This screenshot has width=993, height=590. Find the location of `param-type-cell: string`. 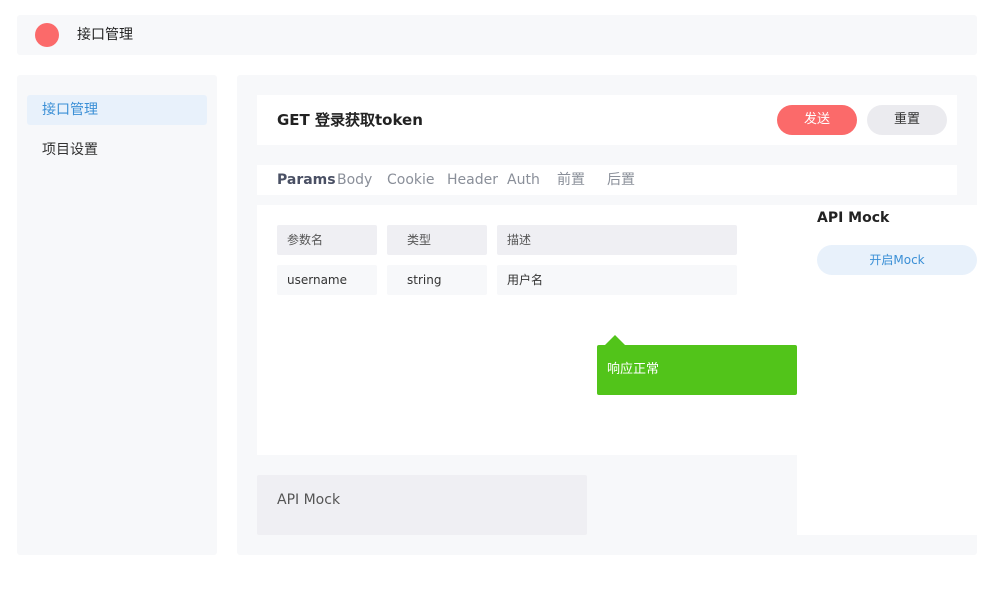

param-type-cell: string is located at coordinates (437, 280).